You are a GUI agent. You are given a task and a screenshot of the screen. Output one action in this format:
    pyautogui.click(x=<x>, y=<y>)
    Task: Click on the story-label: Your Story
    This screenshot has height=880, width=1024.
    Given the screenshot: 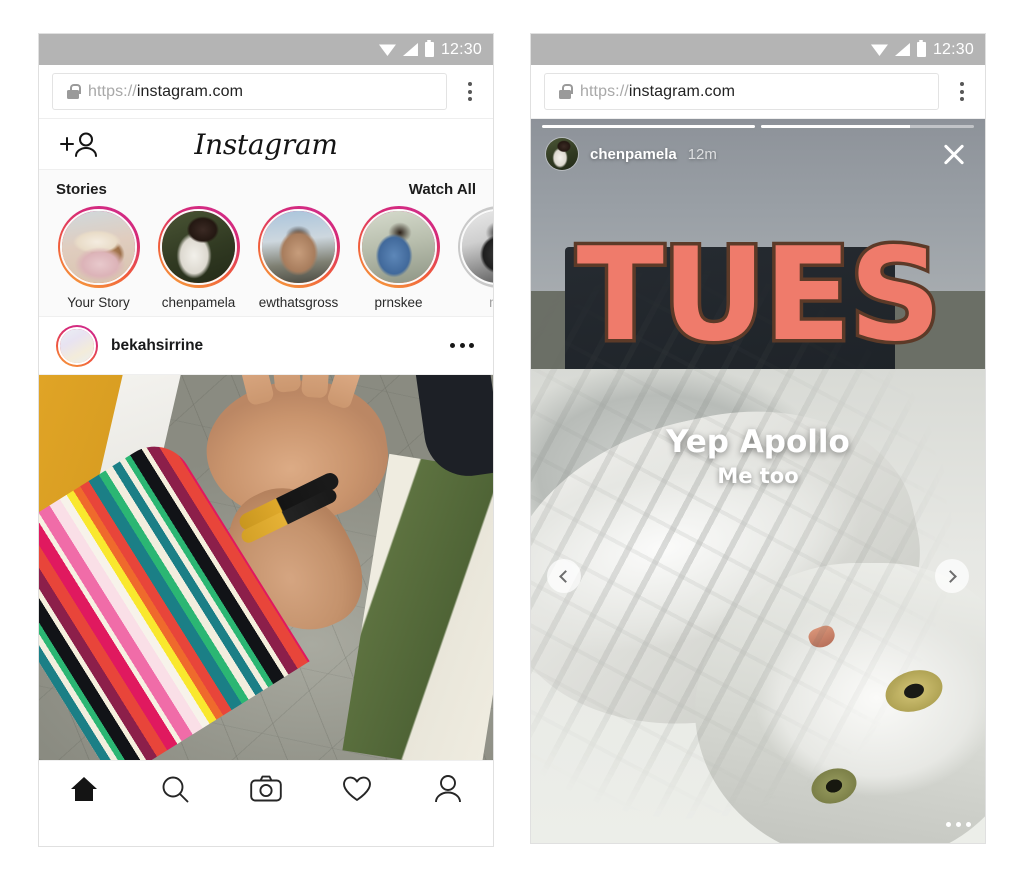 What is the action you would take?
    pyautogui.click(x=98, y=302)
    